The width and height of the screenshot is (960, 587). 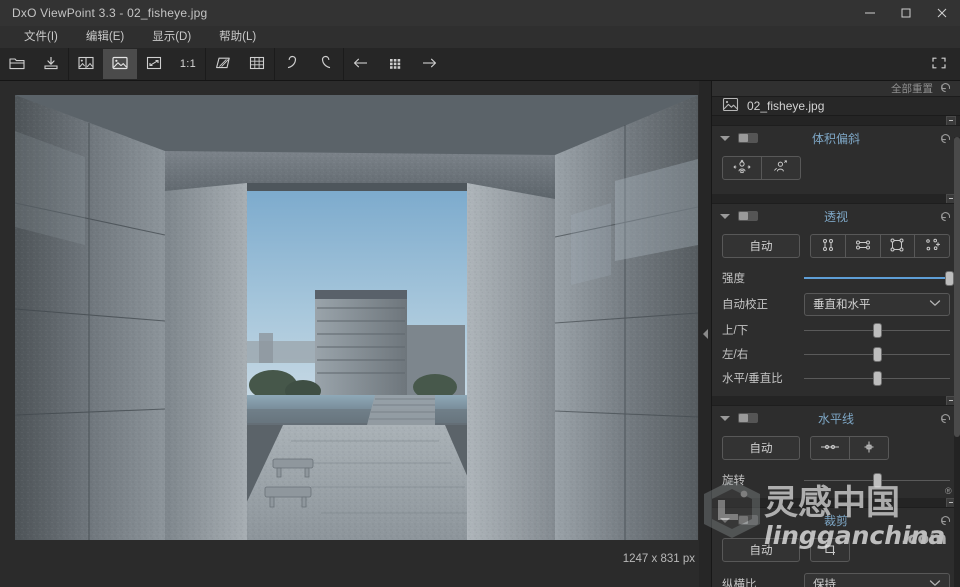 What do you see at coordinates (429, 64) in the screenshot?
I see `next-image-button` at bounding box center [429, 64].